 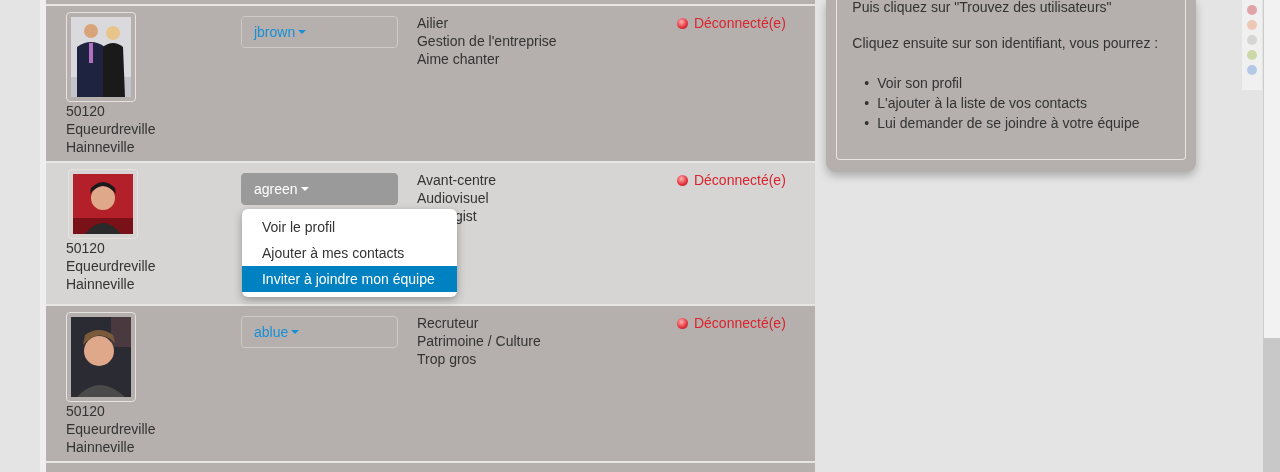 What do you see at coordinates (982, 8) in the screenshot?
I see `help-text: Puis cliquez sur "Trouvez des utilisateurs"` at bounding box center [982, 8].